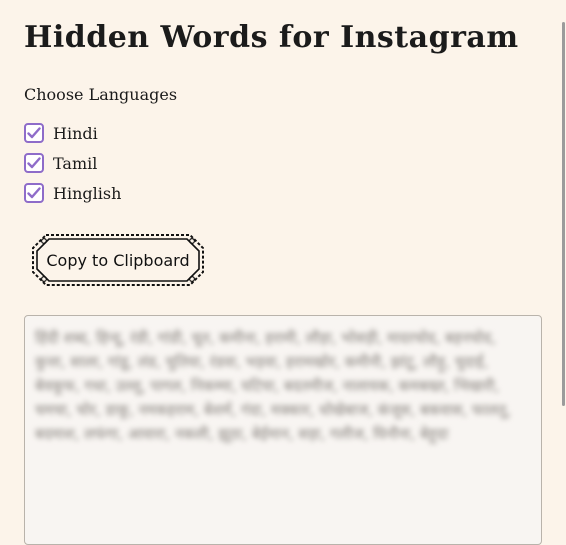  Describe the element at coordinates (75, 133) in the screenshot. I see `hindi-label: Hindi` at that location.